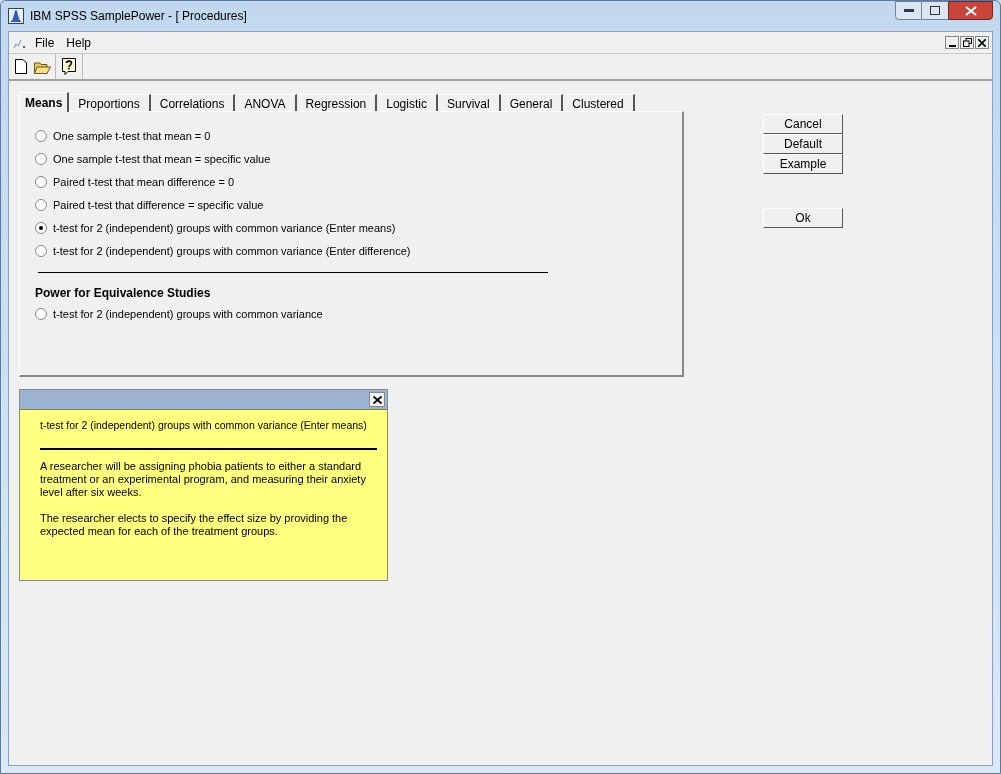 The image size is (1001, 774). Describe the element at coordinates (232, 251) in the screenshot. I see `option-label: t-test for 2 (independent) groups with common variance (Enter difference)` at that location.